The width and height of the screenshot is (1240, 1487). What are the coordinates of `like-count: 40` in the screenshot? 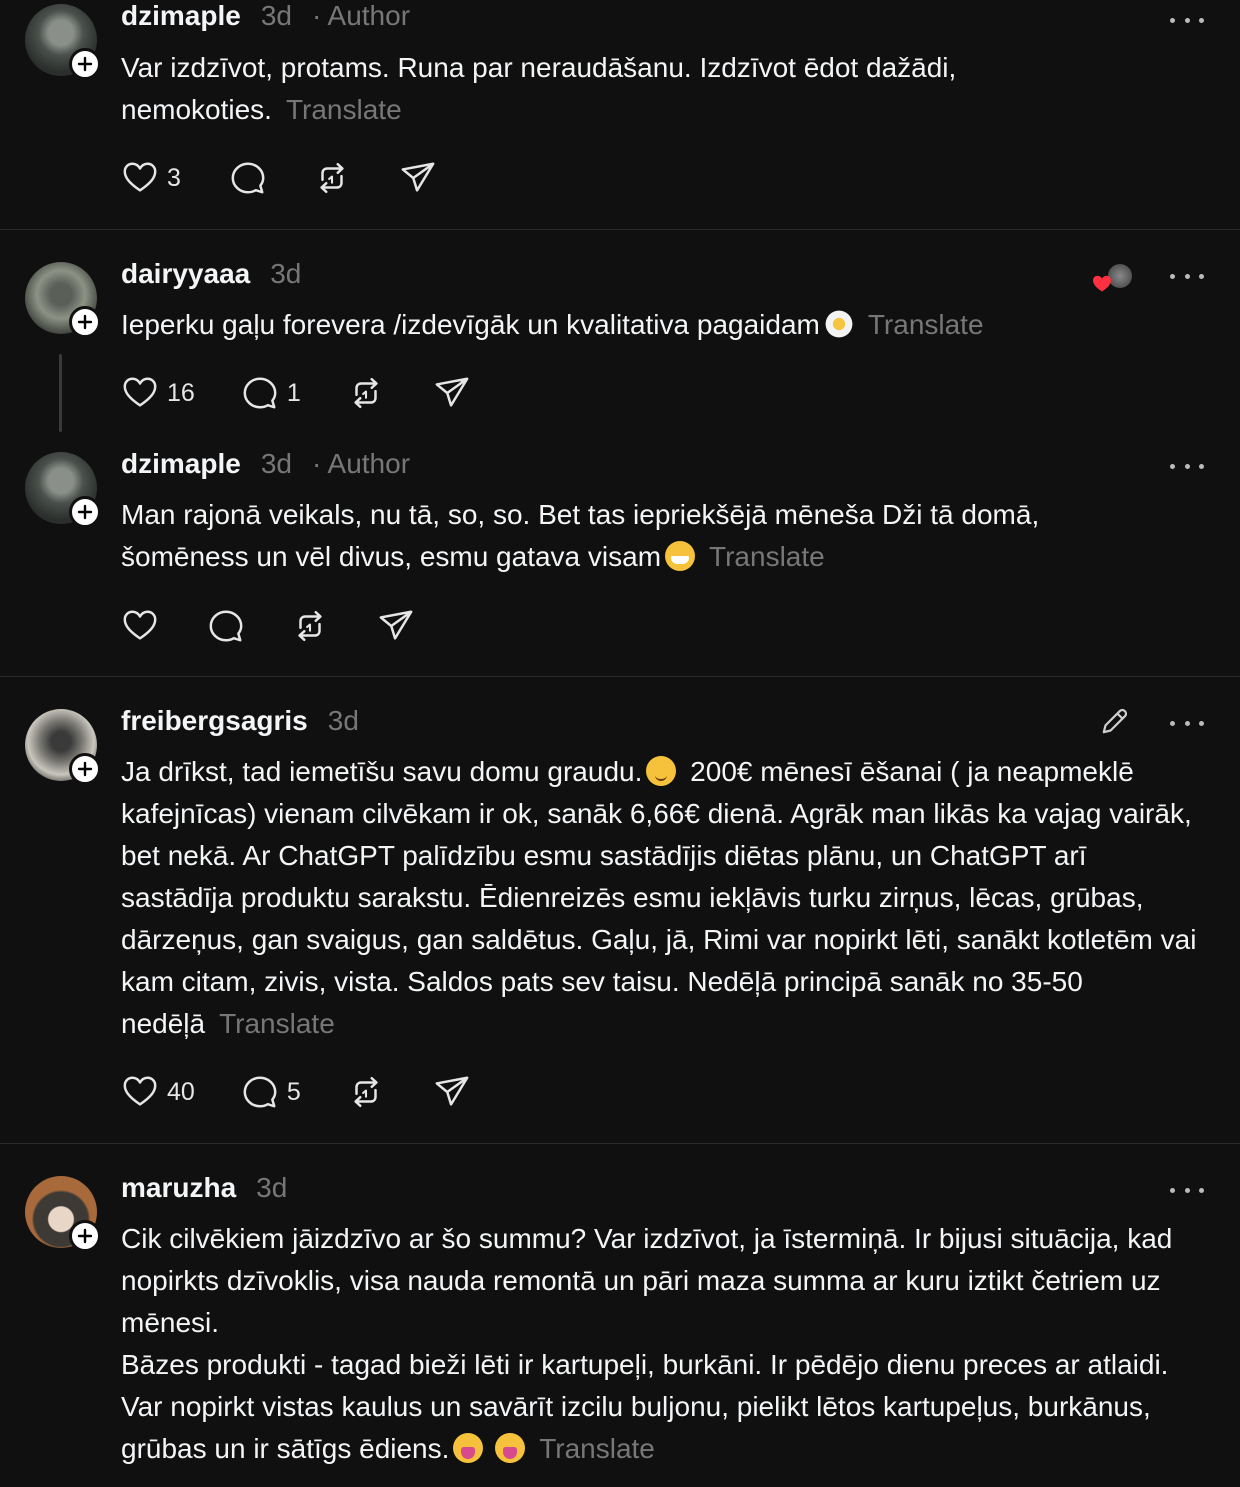 It's located at (181, 1091).